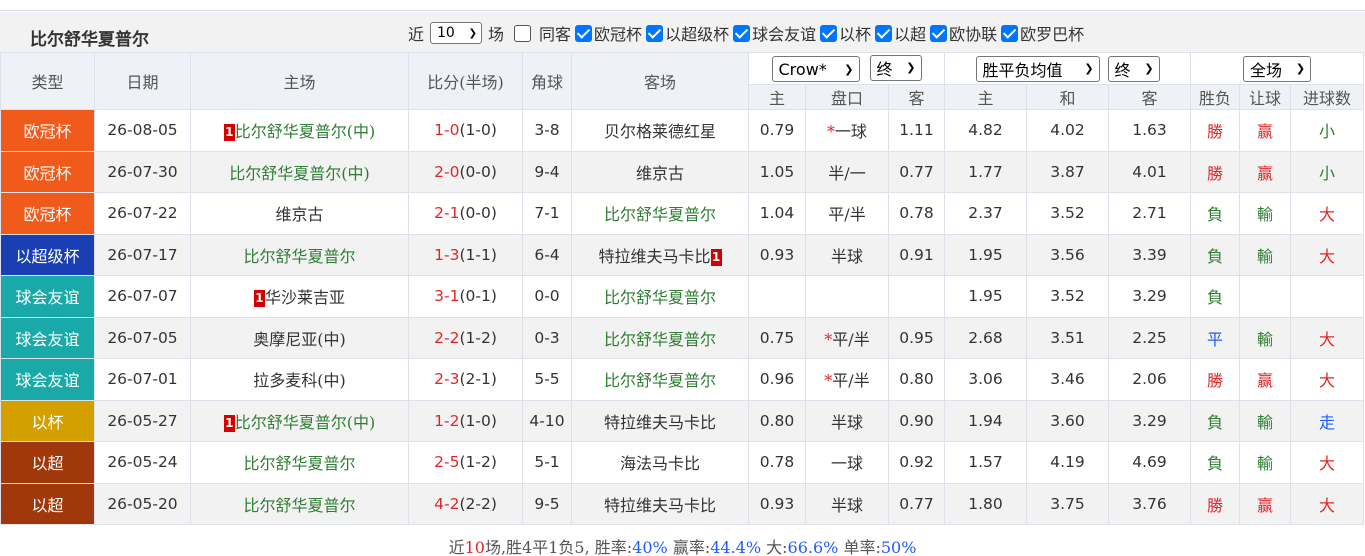 This screenshot has height=556, width=1365. What do you see at coordinates (777, 130) in the screenshot?
I see `handicap-home-cell: 0.79` at bounding box center [777, 130].